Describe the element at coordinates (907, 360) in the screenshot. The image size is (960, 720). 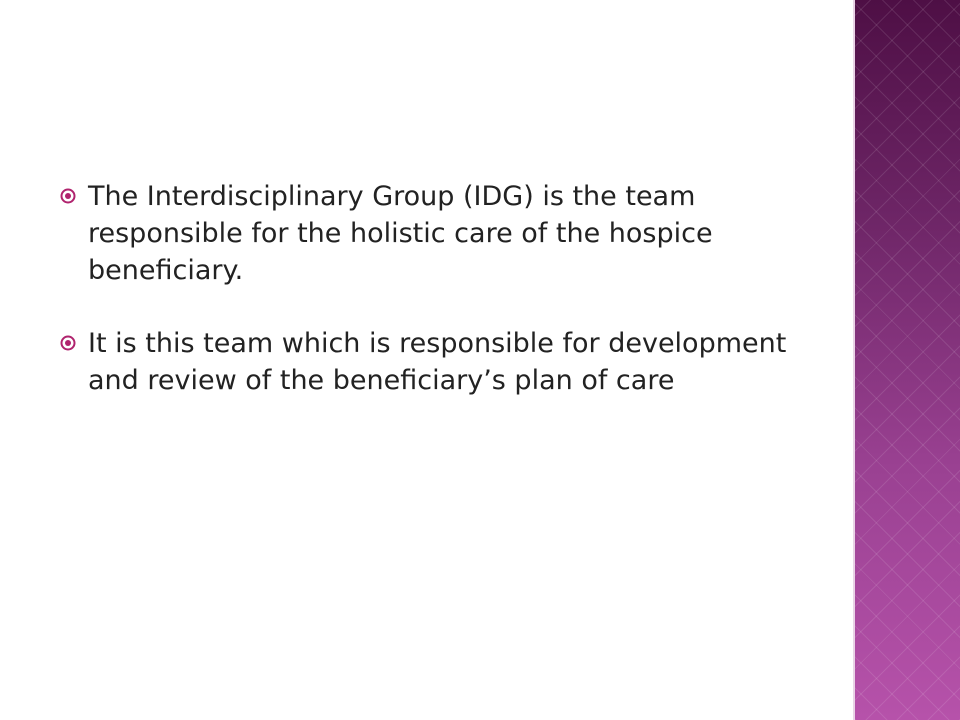
I see `decorative-side-panel` at that location.